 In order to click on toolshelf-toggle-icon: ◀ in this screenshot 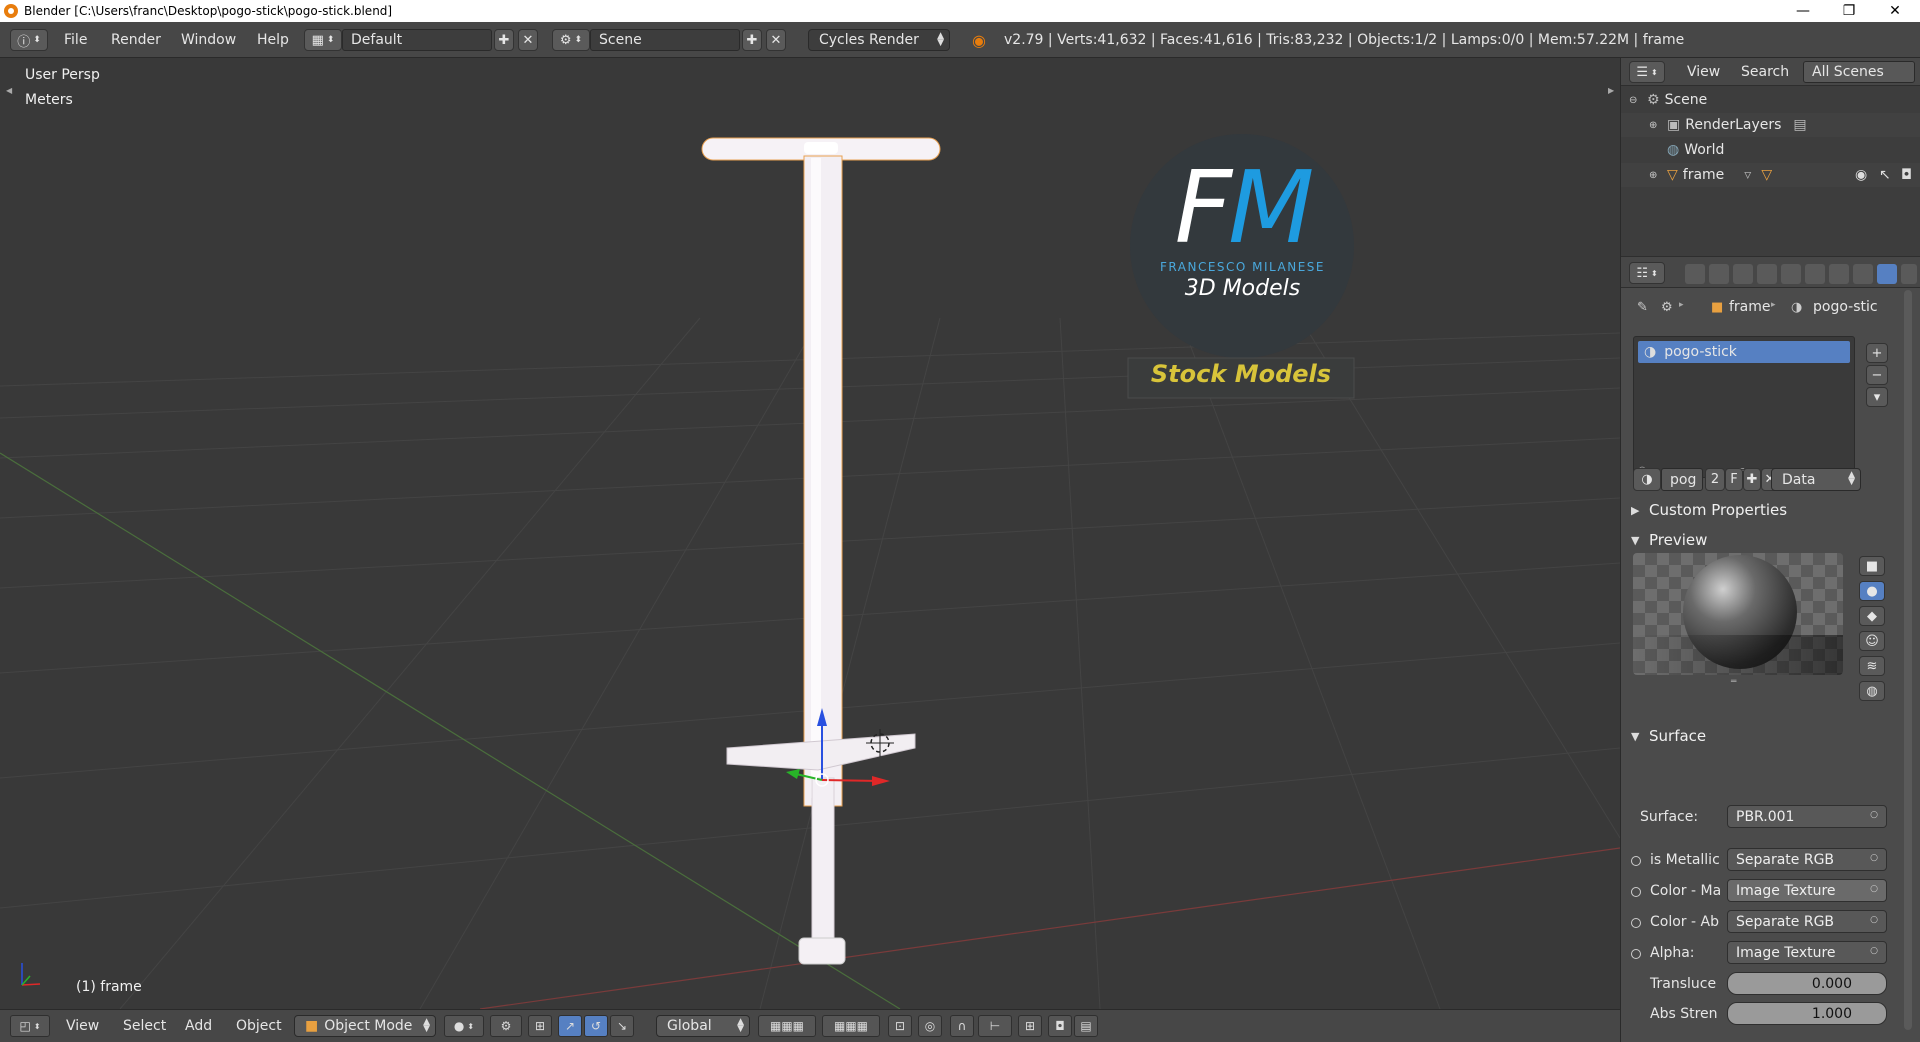, I will do `click(9, 90)`.